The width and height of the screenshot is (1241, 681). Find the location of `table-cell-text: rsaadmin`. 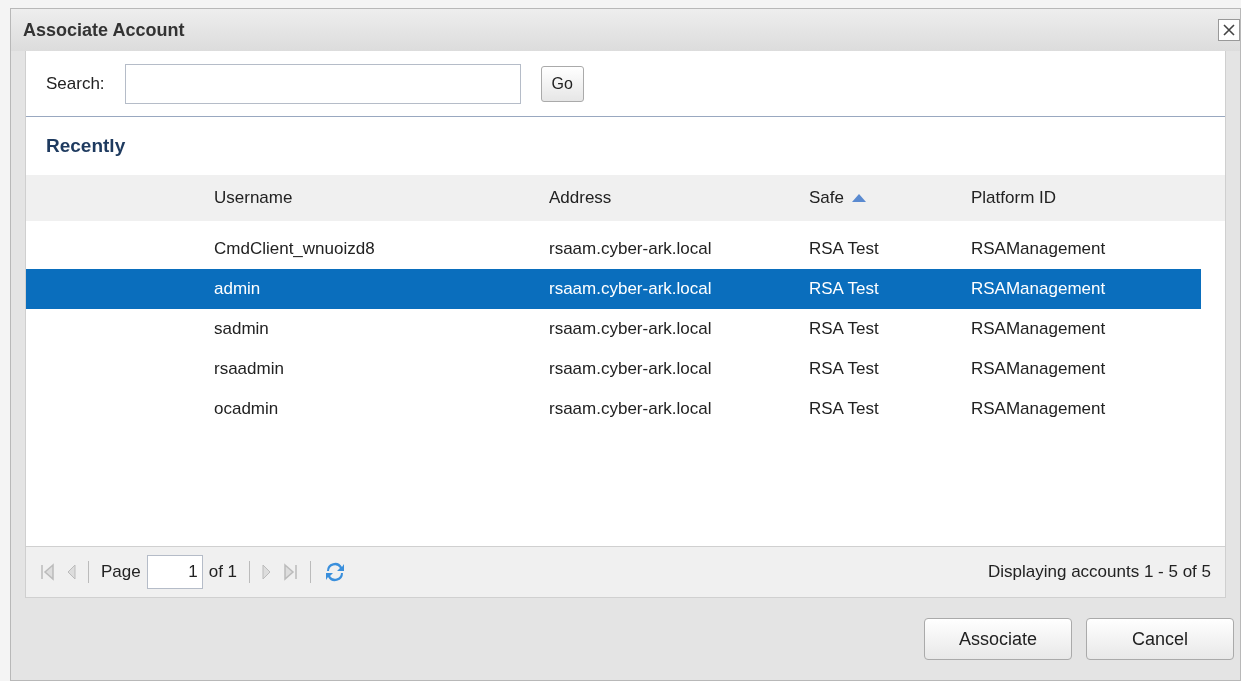

table-cell-text: rsaadmin is located at coordinates (249, 369).